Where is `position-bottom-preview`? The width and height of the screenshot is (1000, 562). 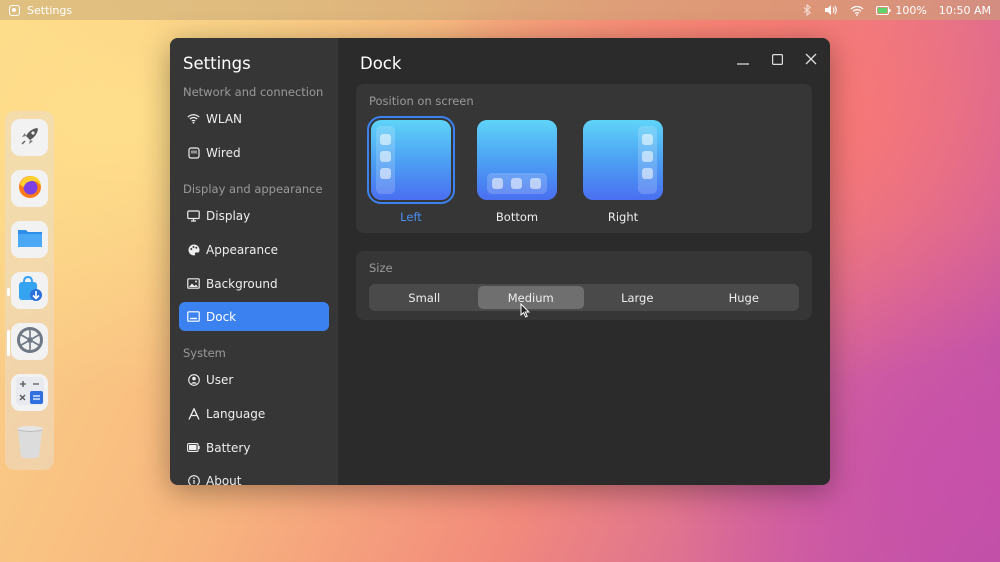
position-bottom-preview is located at coordinates (517, 160).